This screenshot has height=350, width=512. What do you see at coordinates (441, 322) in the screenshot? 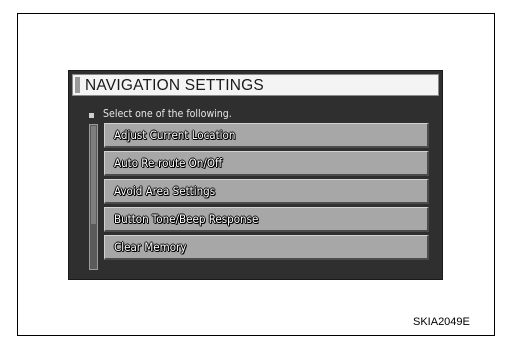
I see `figure-id-label: SKIA2049E` at bounding box center [441, 322].